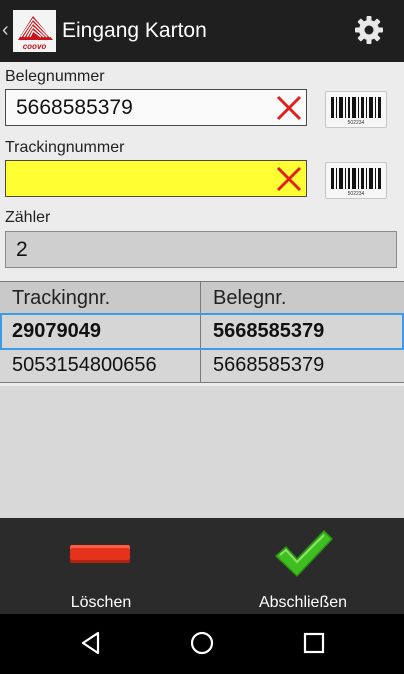  I want to click on column-header-trackingnr: Trackingnr., so click(100, 298).